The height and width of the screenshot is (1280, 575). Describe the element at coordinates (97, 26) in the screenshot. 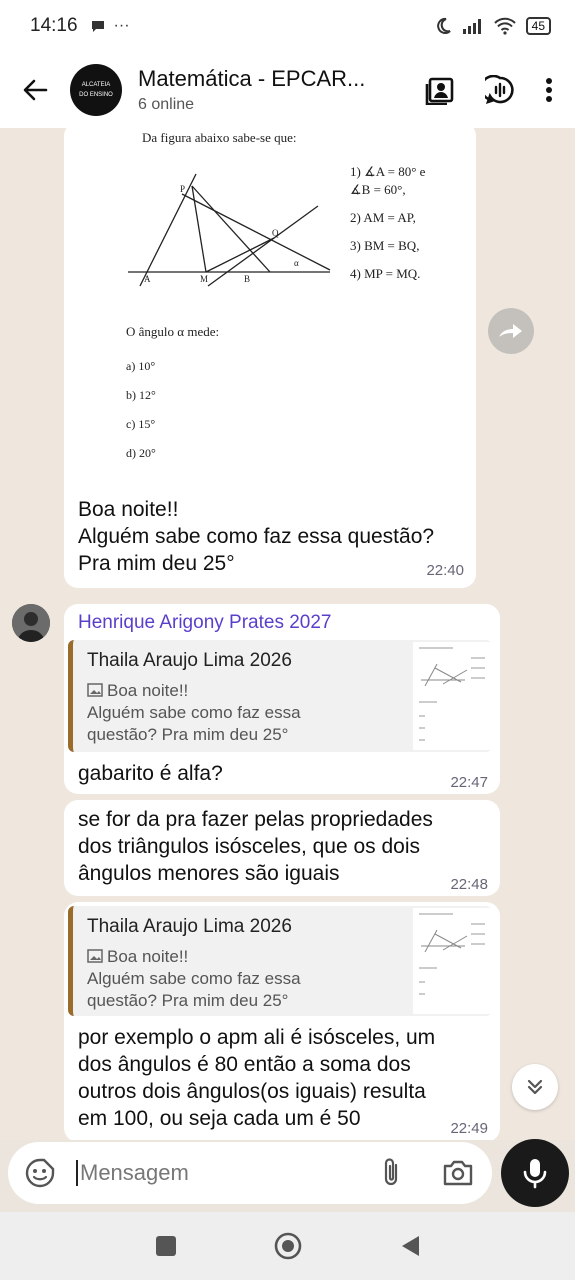

I see `chat-notification-icon` at that location.